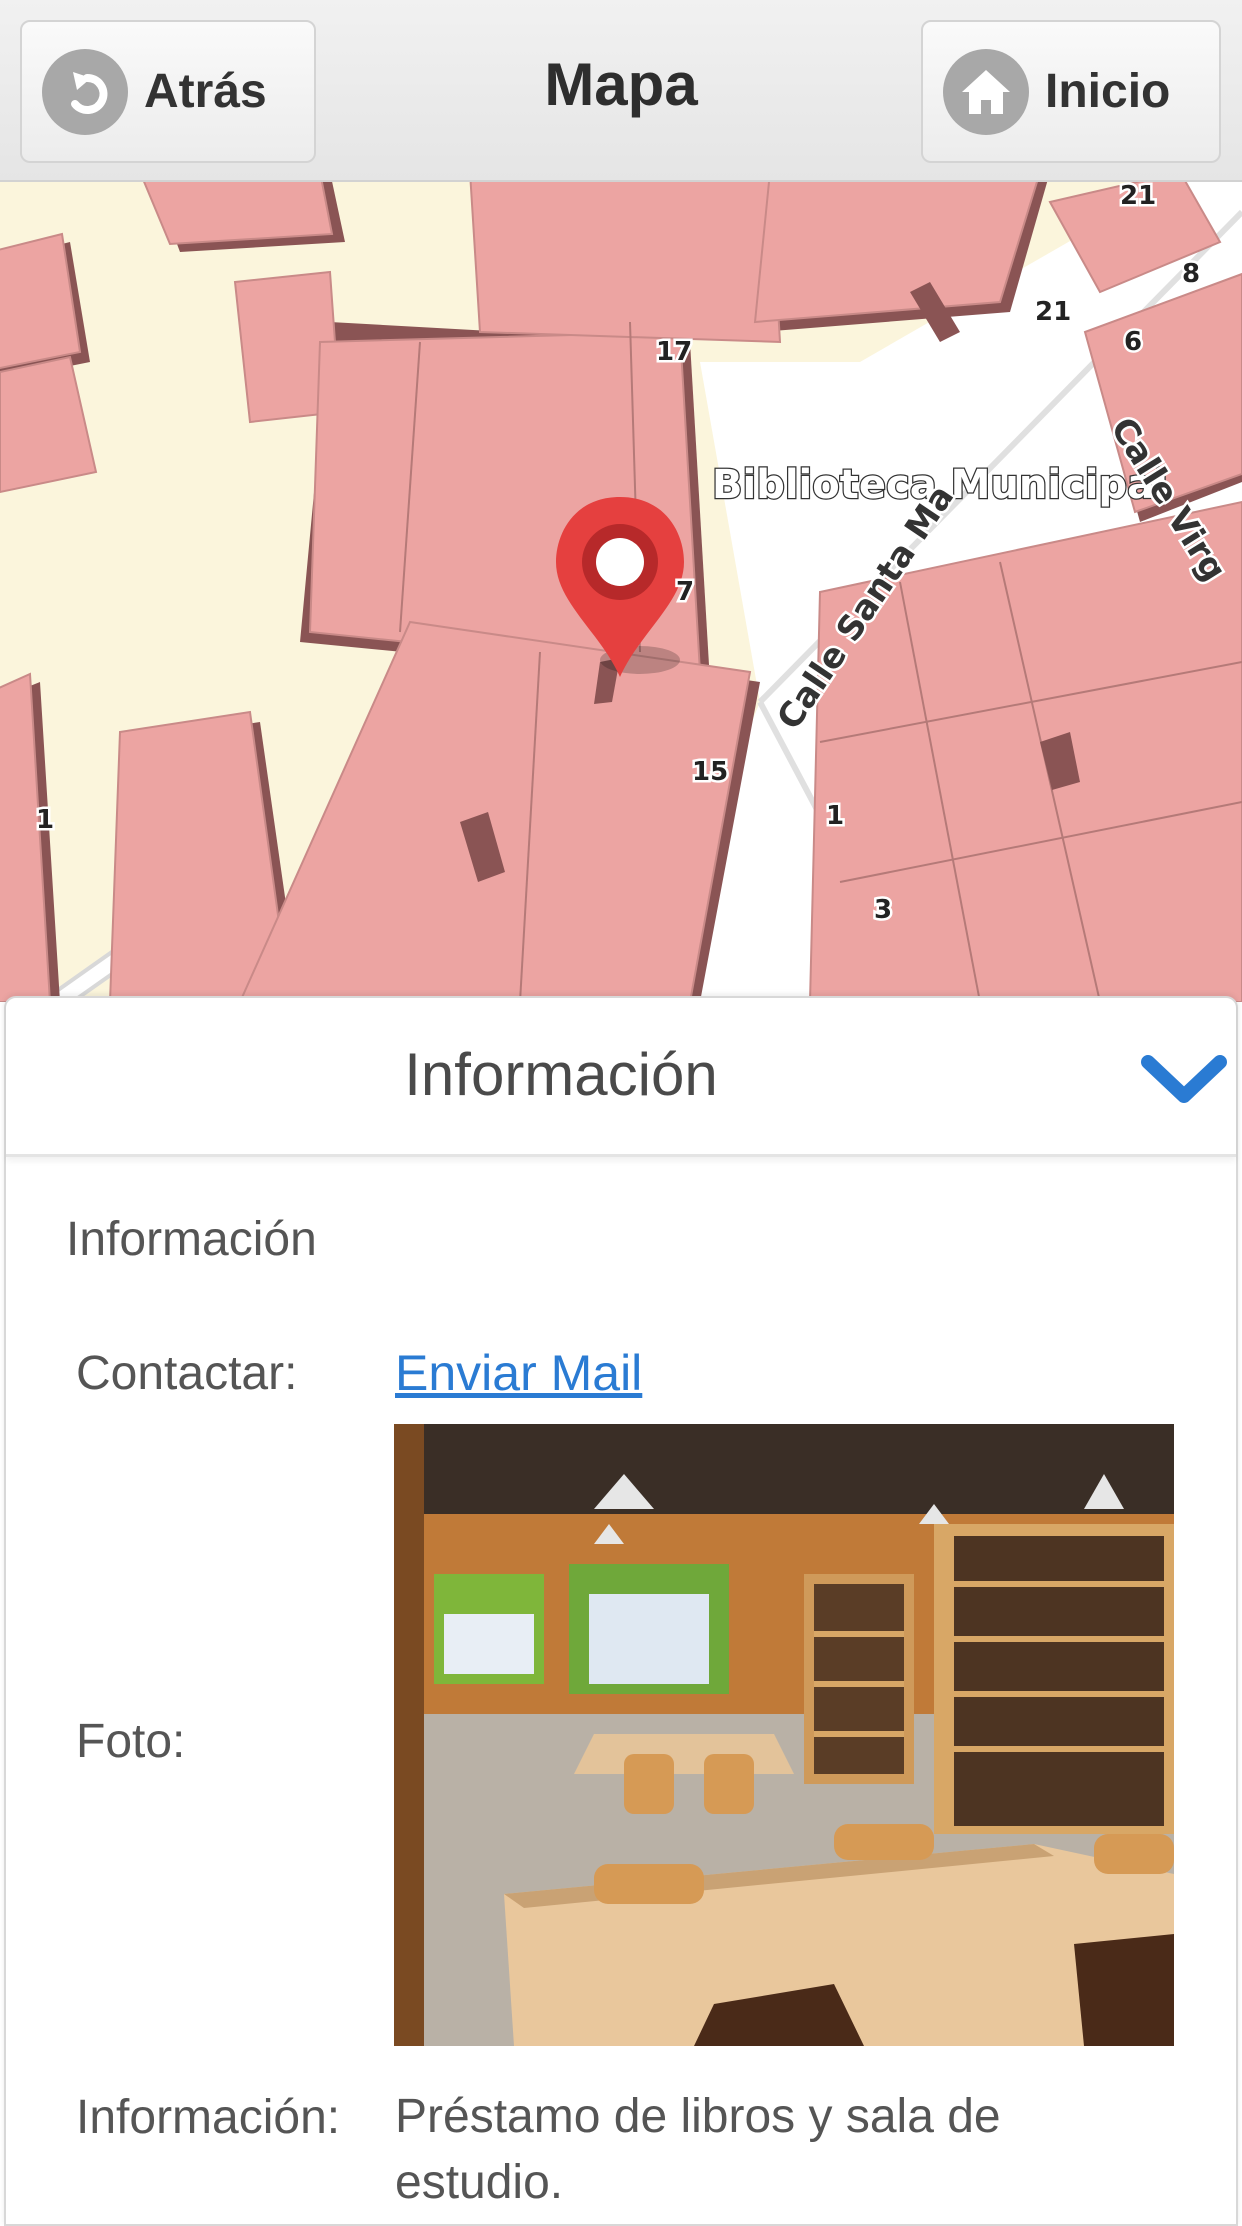 This screenshot has width=1242, height=2226. What do you see at coordinates (698, 2149) in the screenshot?
I see `info-value: Préstamo de libros y sala de estudio.` at bounding box center [698, 2149].